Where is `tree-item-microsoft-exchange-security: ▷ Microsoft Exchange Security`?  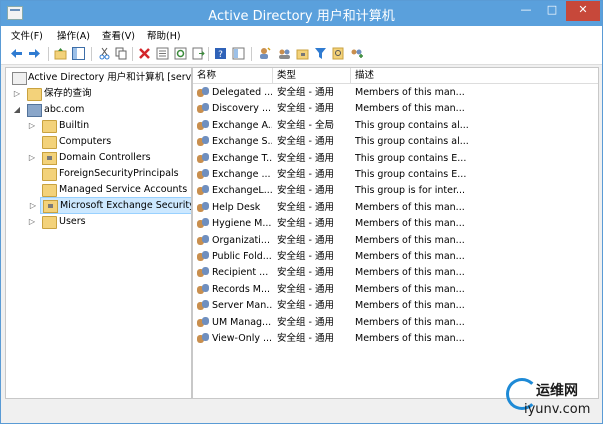 tree-item-microsoft-exchange-security: ▷ Microsoft Exchange Security is located at coordinates (111, 205).